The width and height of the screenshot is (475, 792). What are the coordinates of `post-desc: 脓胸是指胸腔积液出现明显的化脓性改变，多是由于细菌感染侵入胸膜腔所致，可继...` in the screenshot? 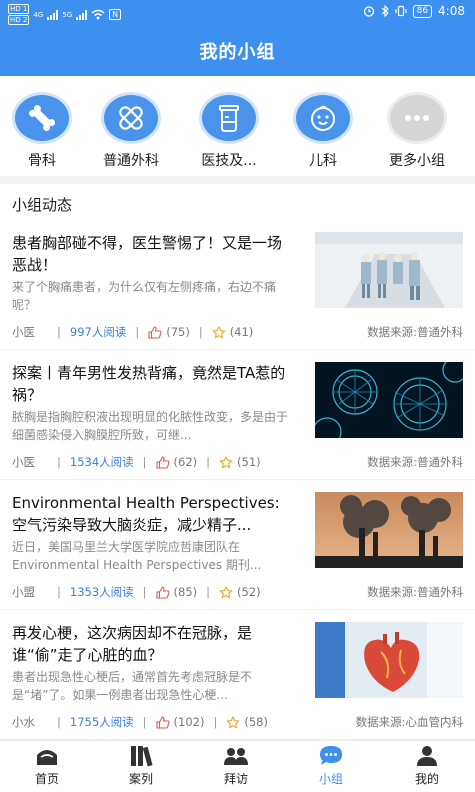 It's located at (150, 426).